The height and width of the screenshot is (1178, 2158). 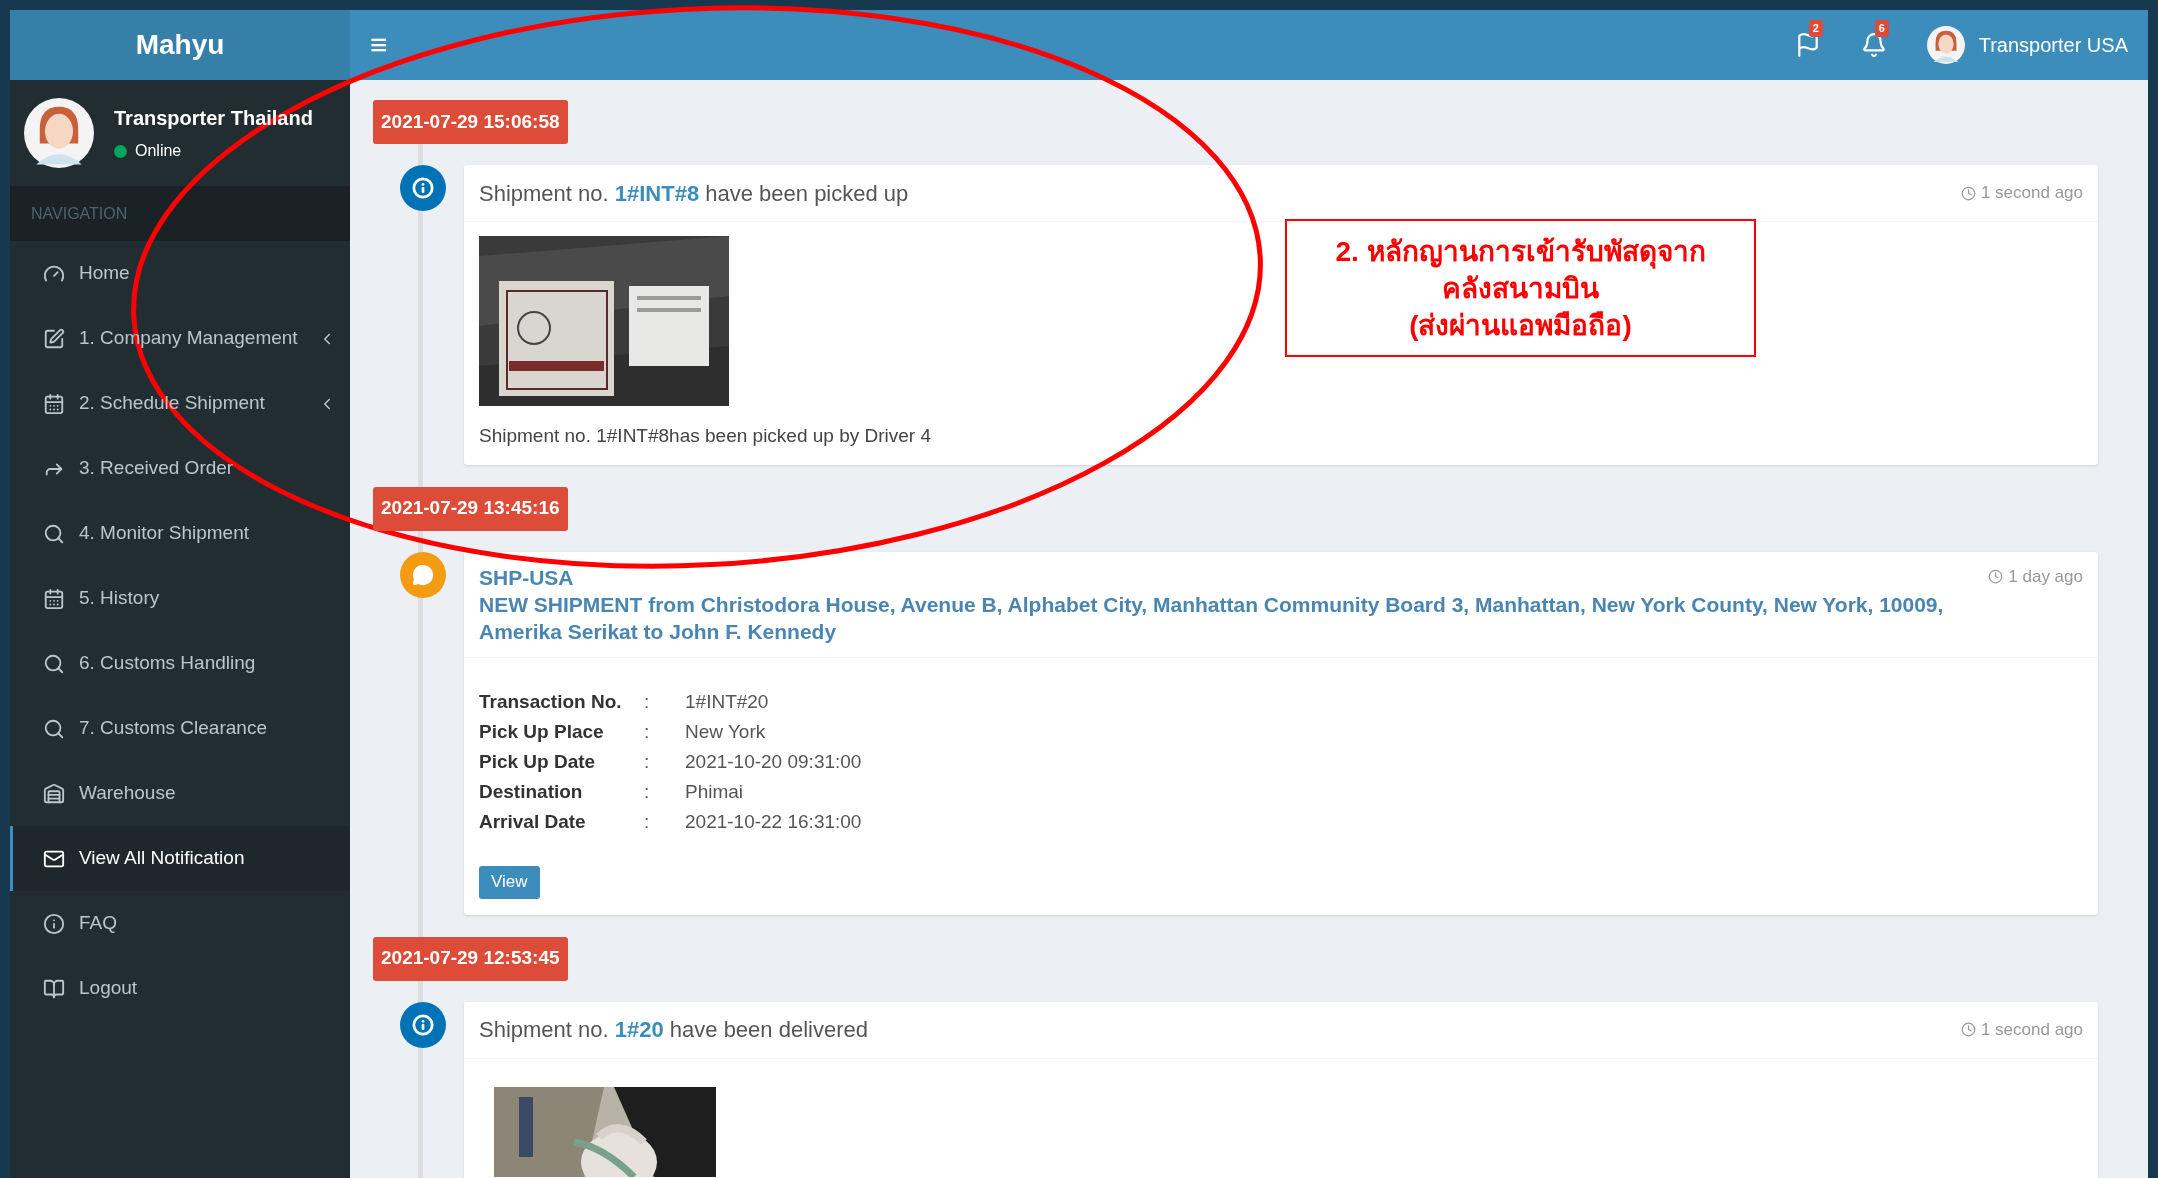 I want to click on annotation-text: คลังสนามบิน, so click(x=1520, y=288).